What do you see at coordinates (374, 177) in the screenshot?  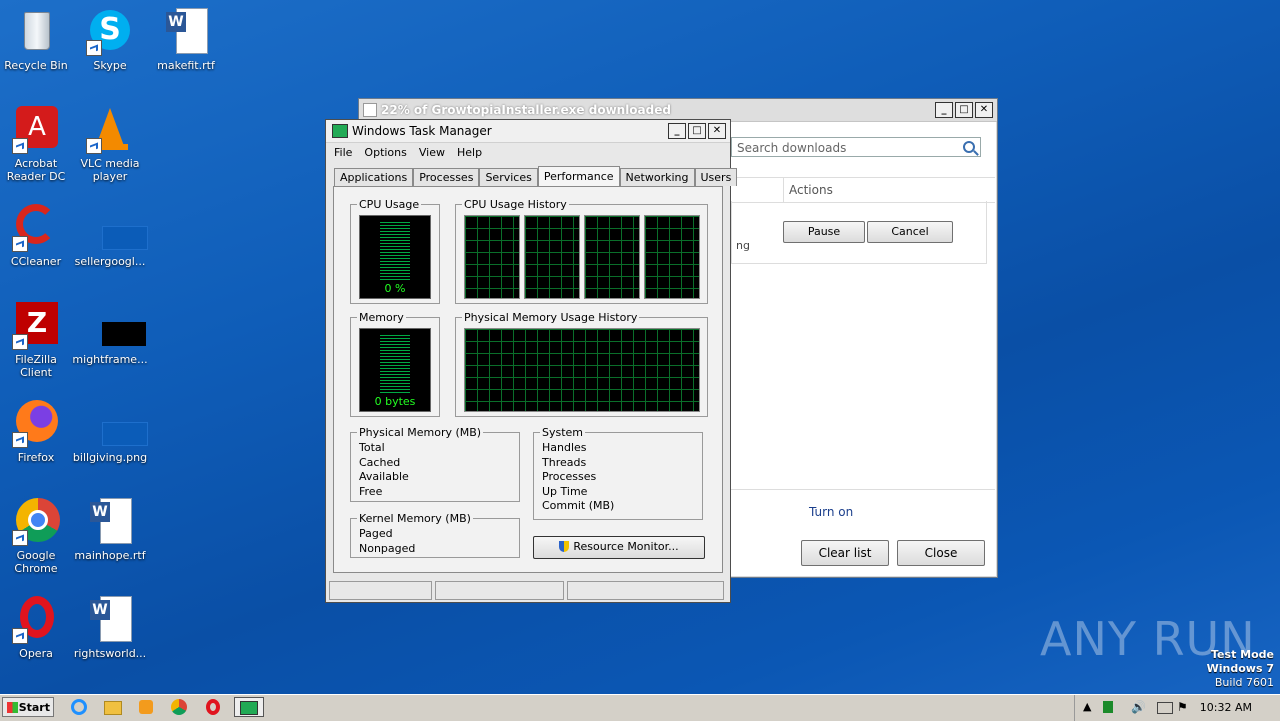 I see `tab-applications: Applications` at bounding box center [374, 177].